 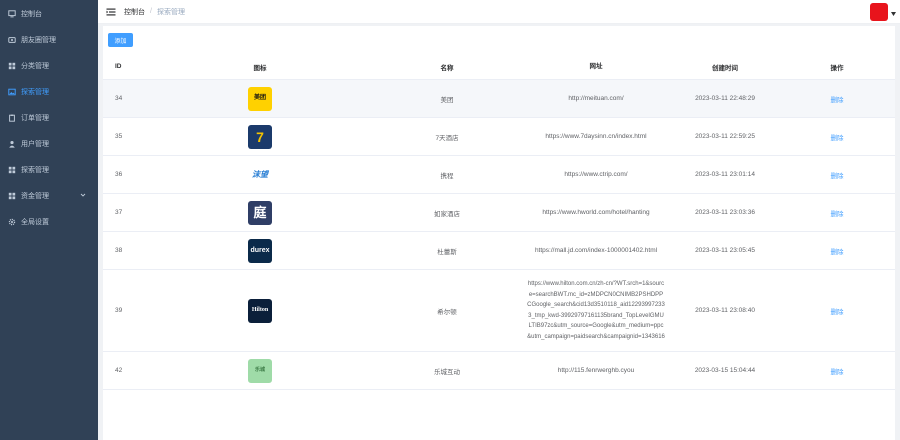 What do you see at coordinates (879, 12) in the screenshot?
I see `avatar` at bounding box center [879, 12].